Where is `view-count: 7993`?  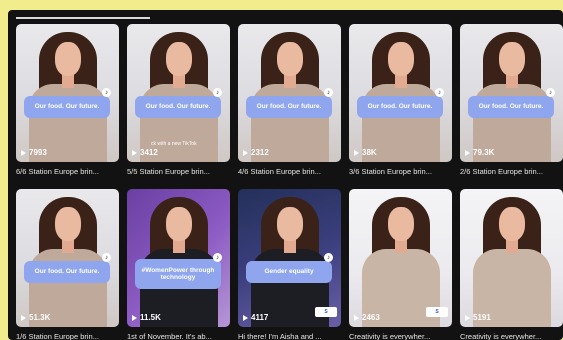
view-count: 7993 is located at coordinates (34, 152).